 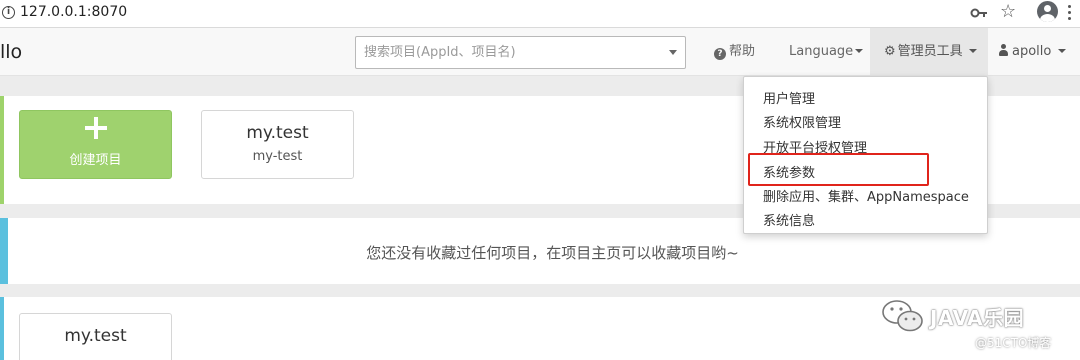 What do you see at coordinates (552, 253) in the screenshot?
I see `favorites-empty-message: 您还没有收藏过任何项目，在项目主页可以收藏项目哟~` at bounding box center [552, 253].